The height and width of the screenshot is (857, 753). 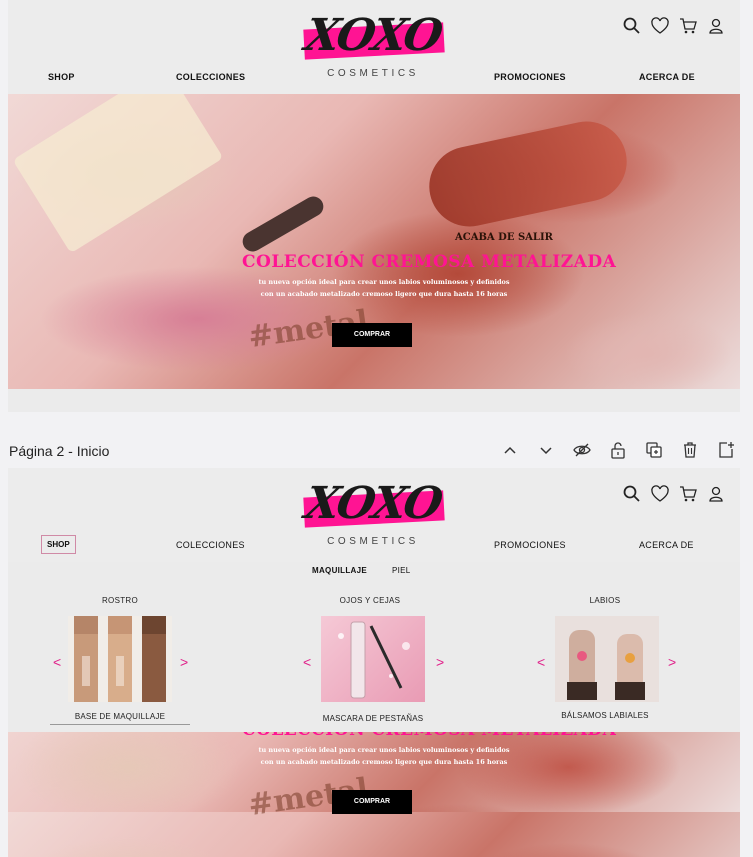 I want to click on hero-applicator, so click(x=118, y=174).